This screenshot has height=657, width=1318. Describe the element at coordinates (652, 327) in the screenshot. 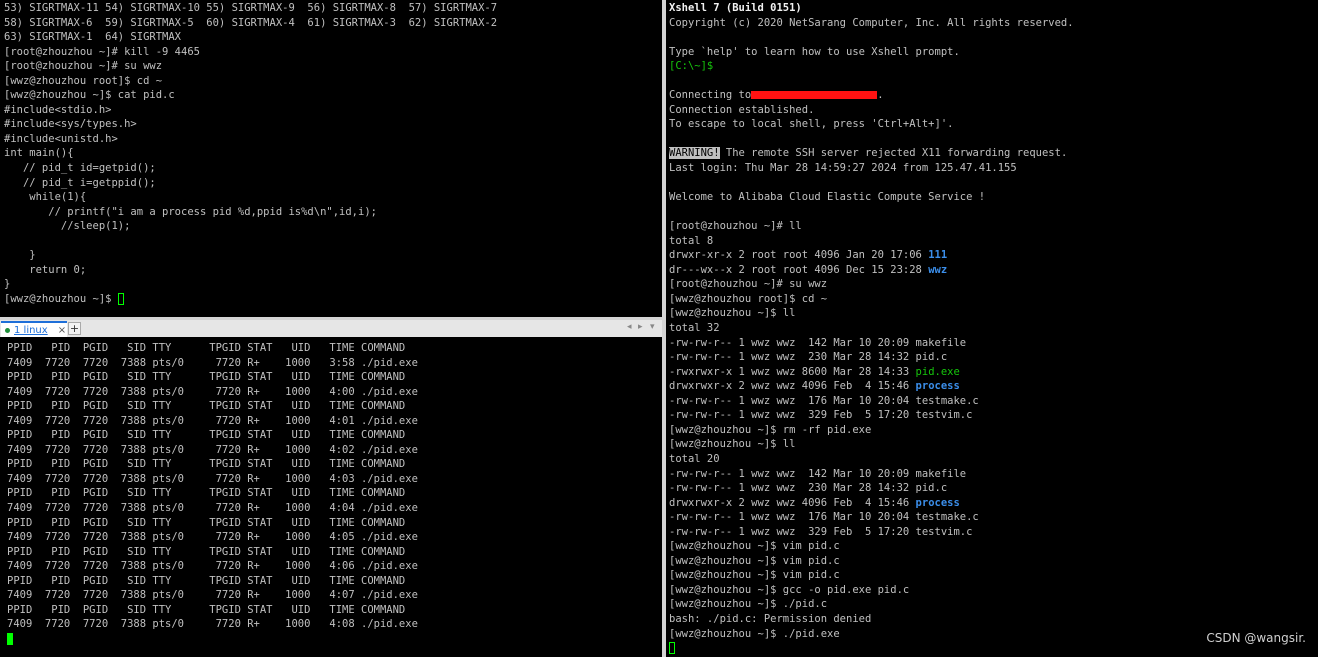

I see `chevron-down-icon: ▾` at that location.